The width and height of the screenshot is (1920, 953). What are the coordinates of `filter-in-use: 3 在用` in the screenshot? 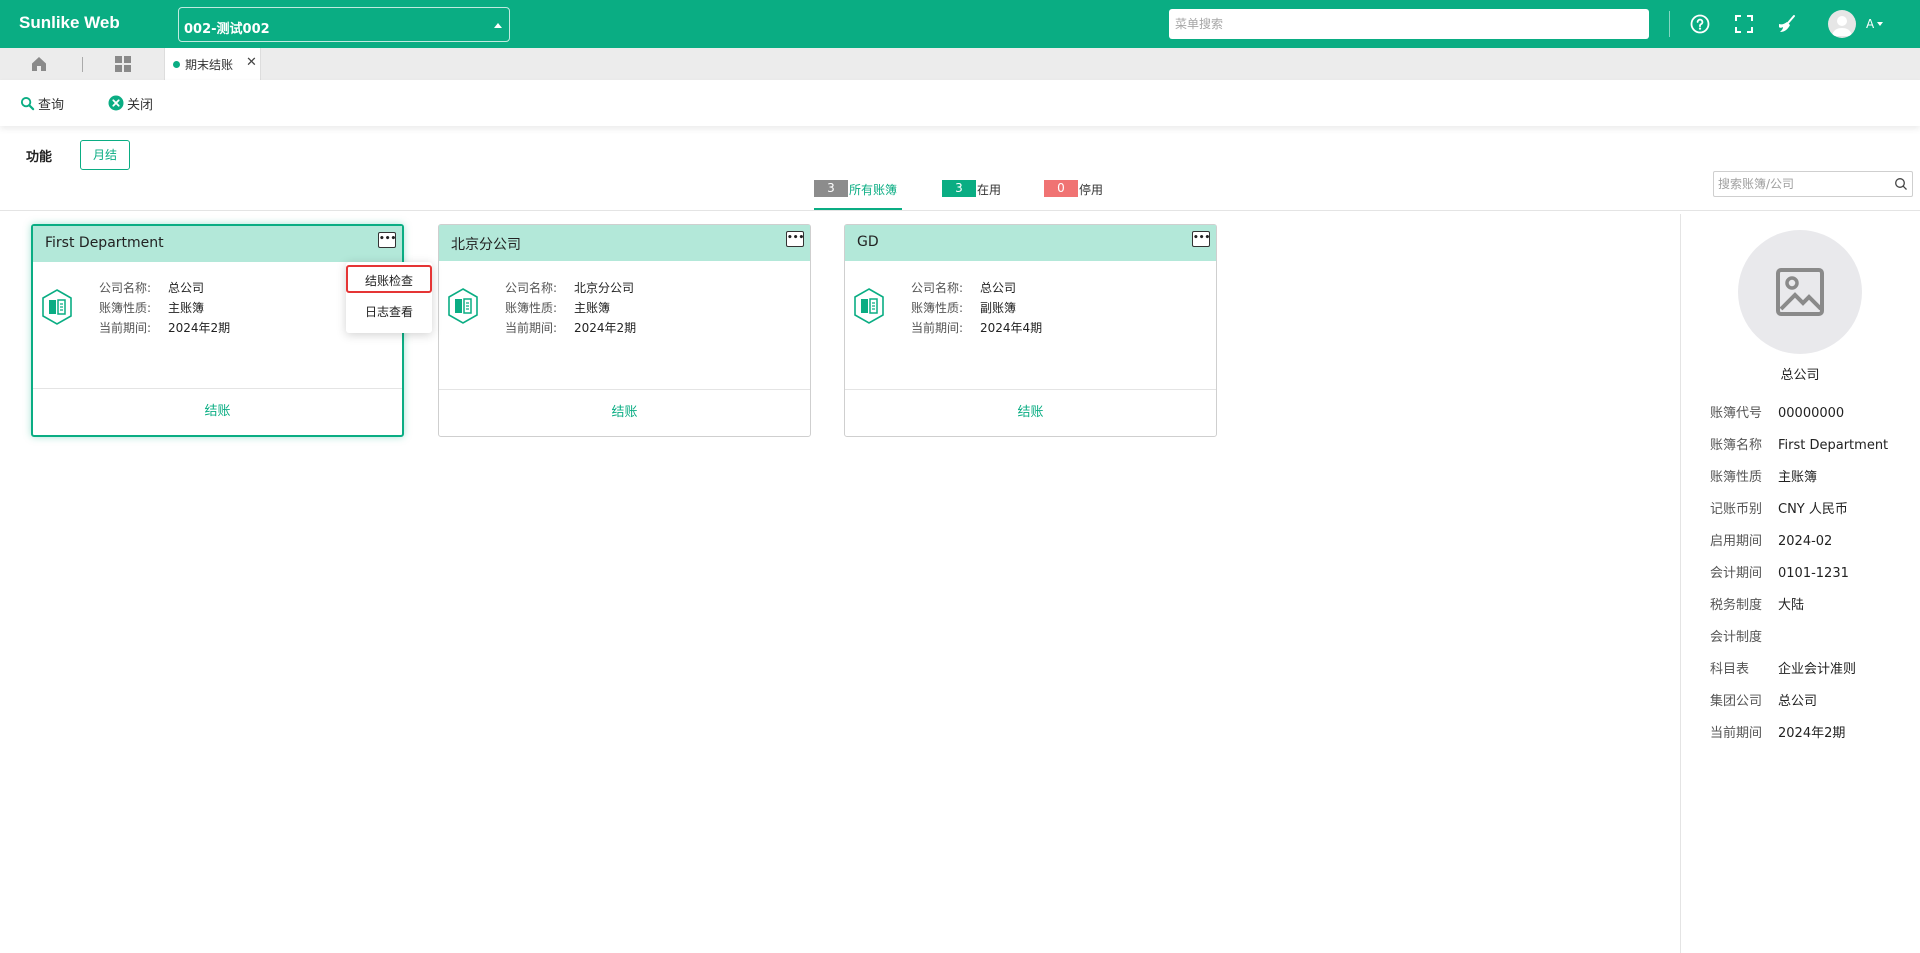 It's located at (971, 195).